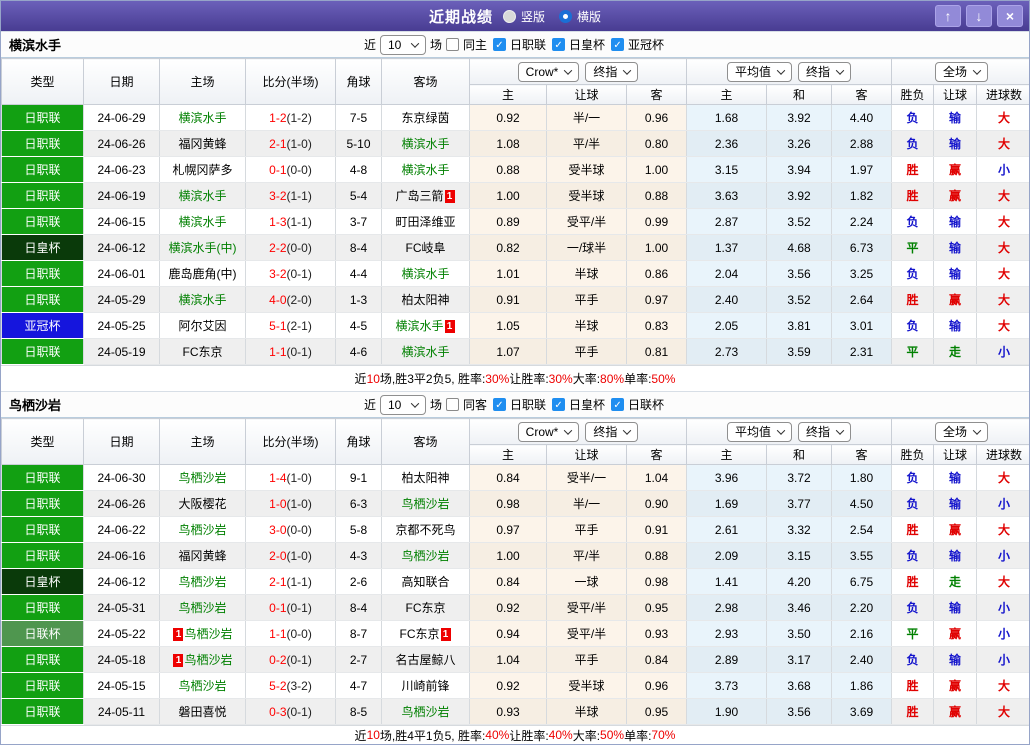 The image size is (1030, 745). What do you see at coordinates (121, 169) in the screenshot?
I see `match-date: 24-06-23` at bounding box center [121, 169].